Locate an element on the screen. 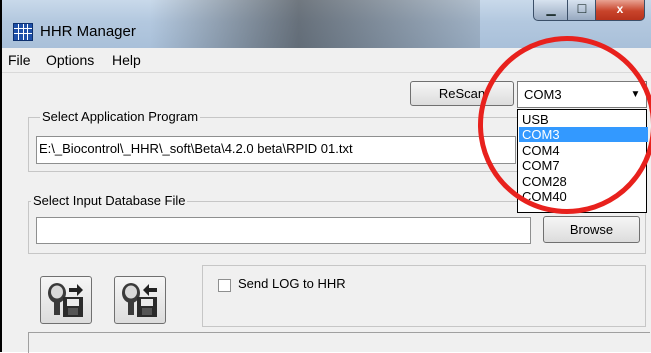  window-title: HHR Manager is located at coordinates (88, 31).